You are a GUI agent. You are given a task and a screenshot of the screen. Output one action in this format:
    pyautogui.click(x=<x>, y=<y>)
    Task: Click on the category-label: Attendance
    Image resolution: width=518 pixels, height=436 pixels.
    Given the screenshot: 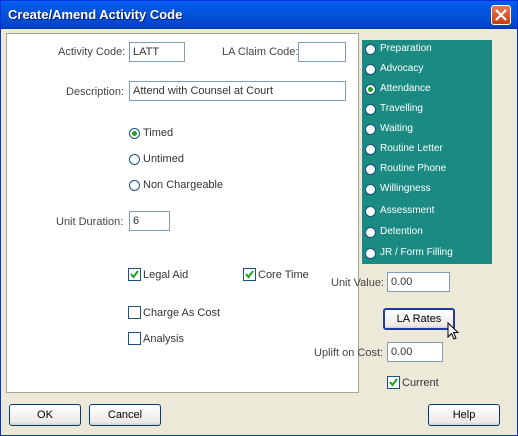 What is the action you would take?
    pyautogui.click(x=405, y=88)
    